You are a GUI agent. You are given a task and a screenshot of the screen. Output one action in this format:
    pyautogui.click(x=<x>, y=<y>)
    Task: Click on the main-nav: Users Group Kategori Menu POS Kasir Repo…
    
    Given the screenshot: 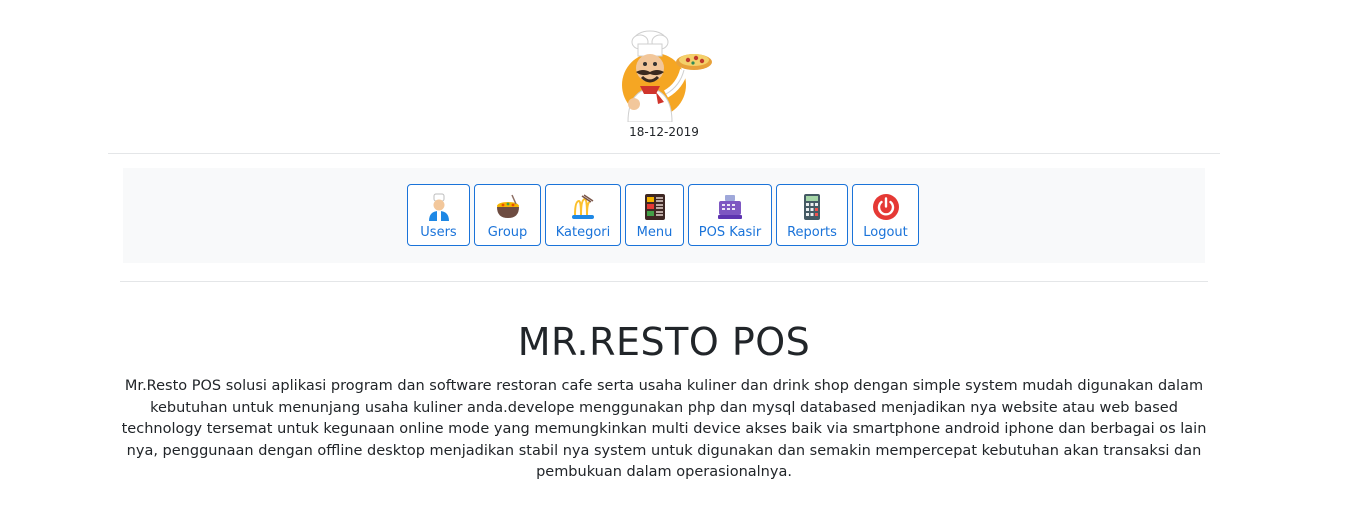 What is the action you would take?
    pyautogui.click(x=663, y=215)
    